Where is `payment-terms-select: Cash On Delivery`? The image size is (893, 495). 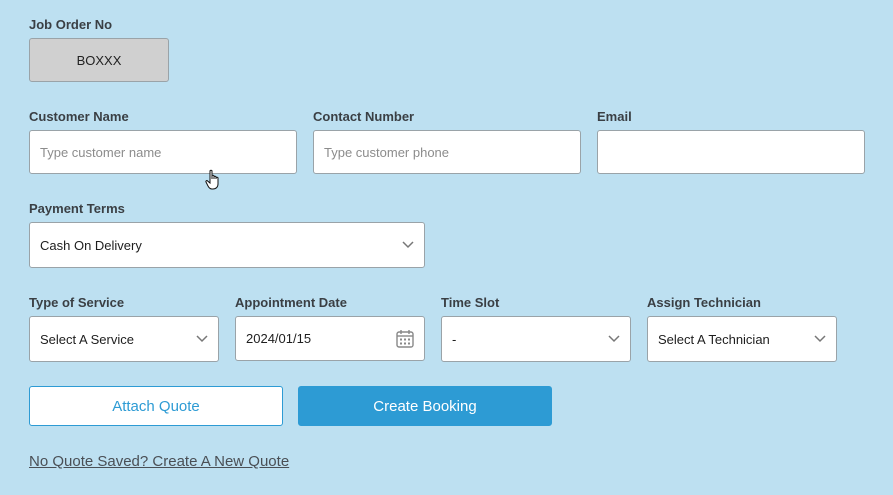 payment-terms-select: Cash On Delivery is located at coordinates (227, 245).